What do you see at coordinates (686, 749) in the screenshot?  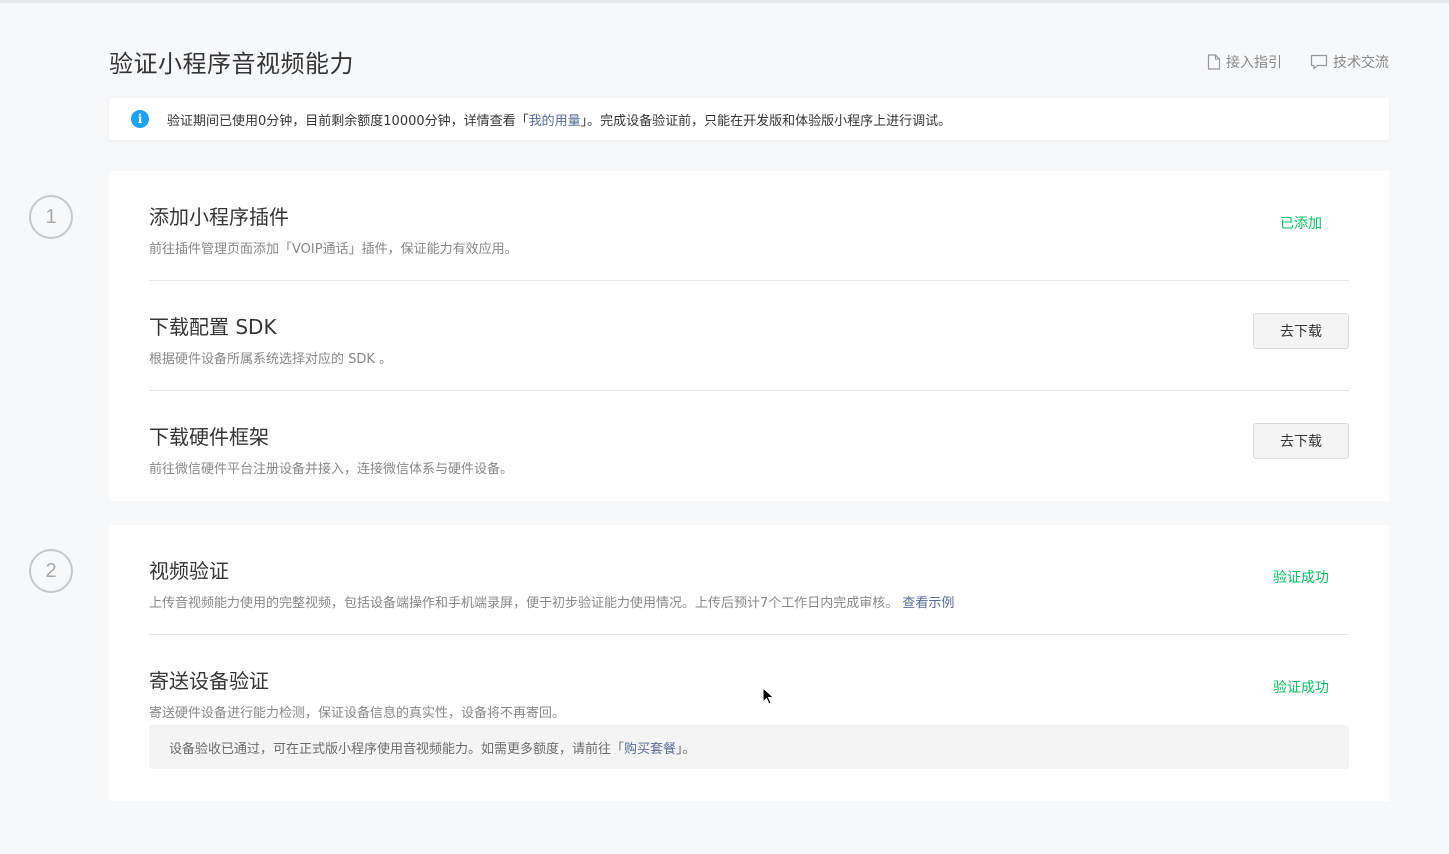 I see `tip-text-after: 」。` at bounding box center [686, 749].